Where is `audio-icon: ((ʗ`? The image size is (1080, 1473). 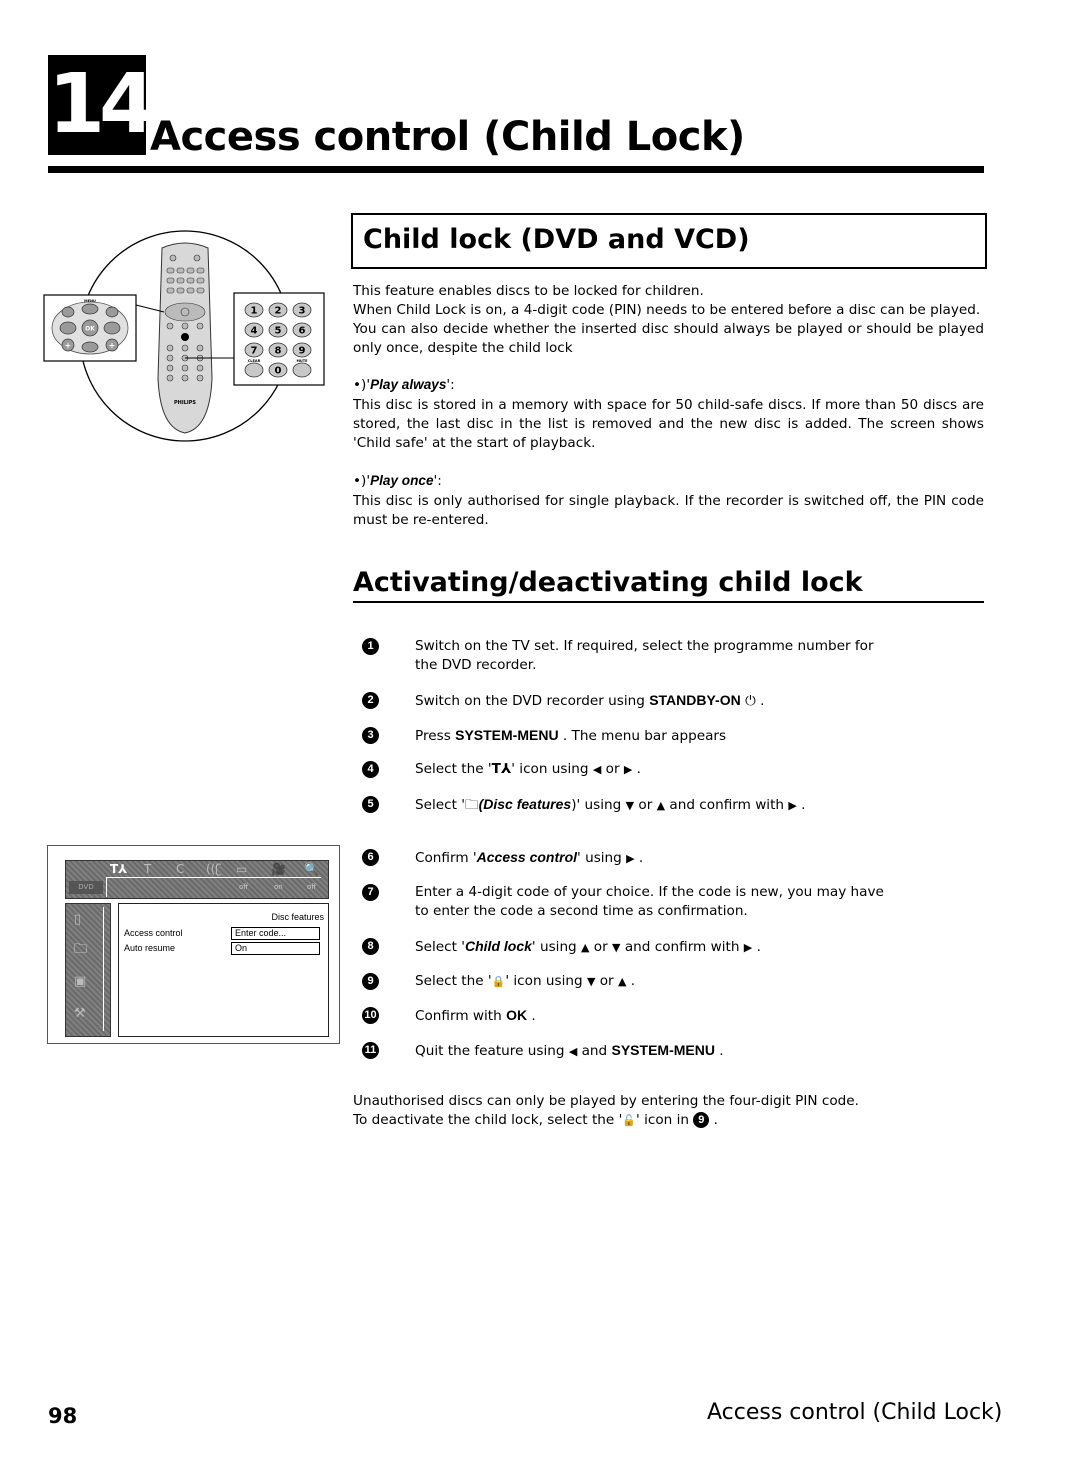 audio-icon: ((ʗ is located at coordinates (214, 869).